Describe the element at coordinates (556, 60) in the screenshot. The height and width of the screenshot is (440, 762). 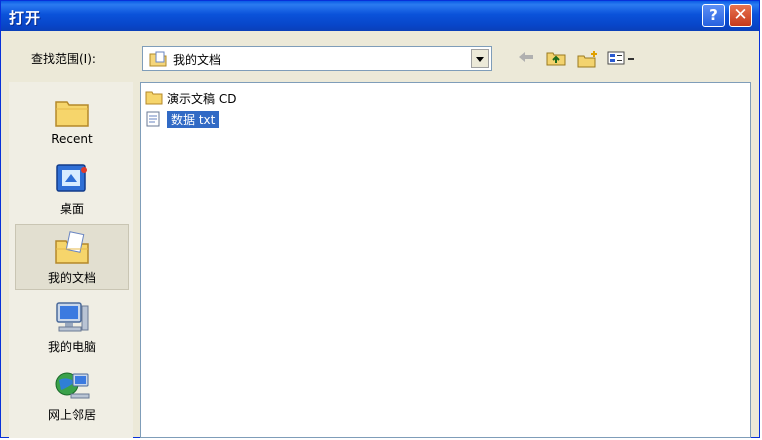
I see `up-folder-icon` at that location.